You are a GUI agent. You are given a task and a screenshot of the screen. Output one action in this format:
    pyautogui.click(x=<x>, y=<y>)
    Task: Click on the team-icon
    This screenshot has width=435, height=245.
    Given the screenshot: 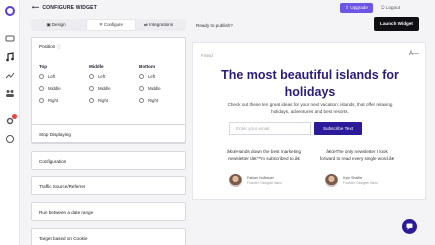 What is the action you would take?
    pyautogui.click(x=10, y=93)
    